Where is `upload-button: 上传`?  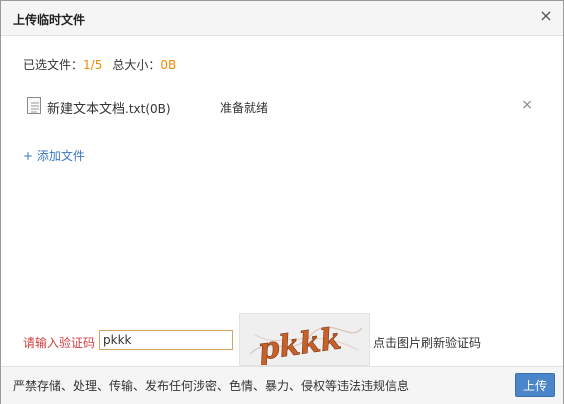
upload-button: 上传 is located at coordinates (535, 385).